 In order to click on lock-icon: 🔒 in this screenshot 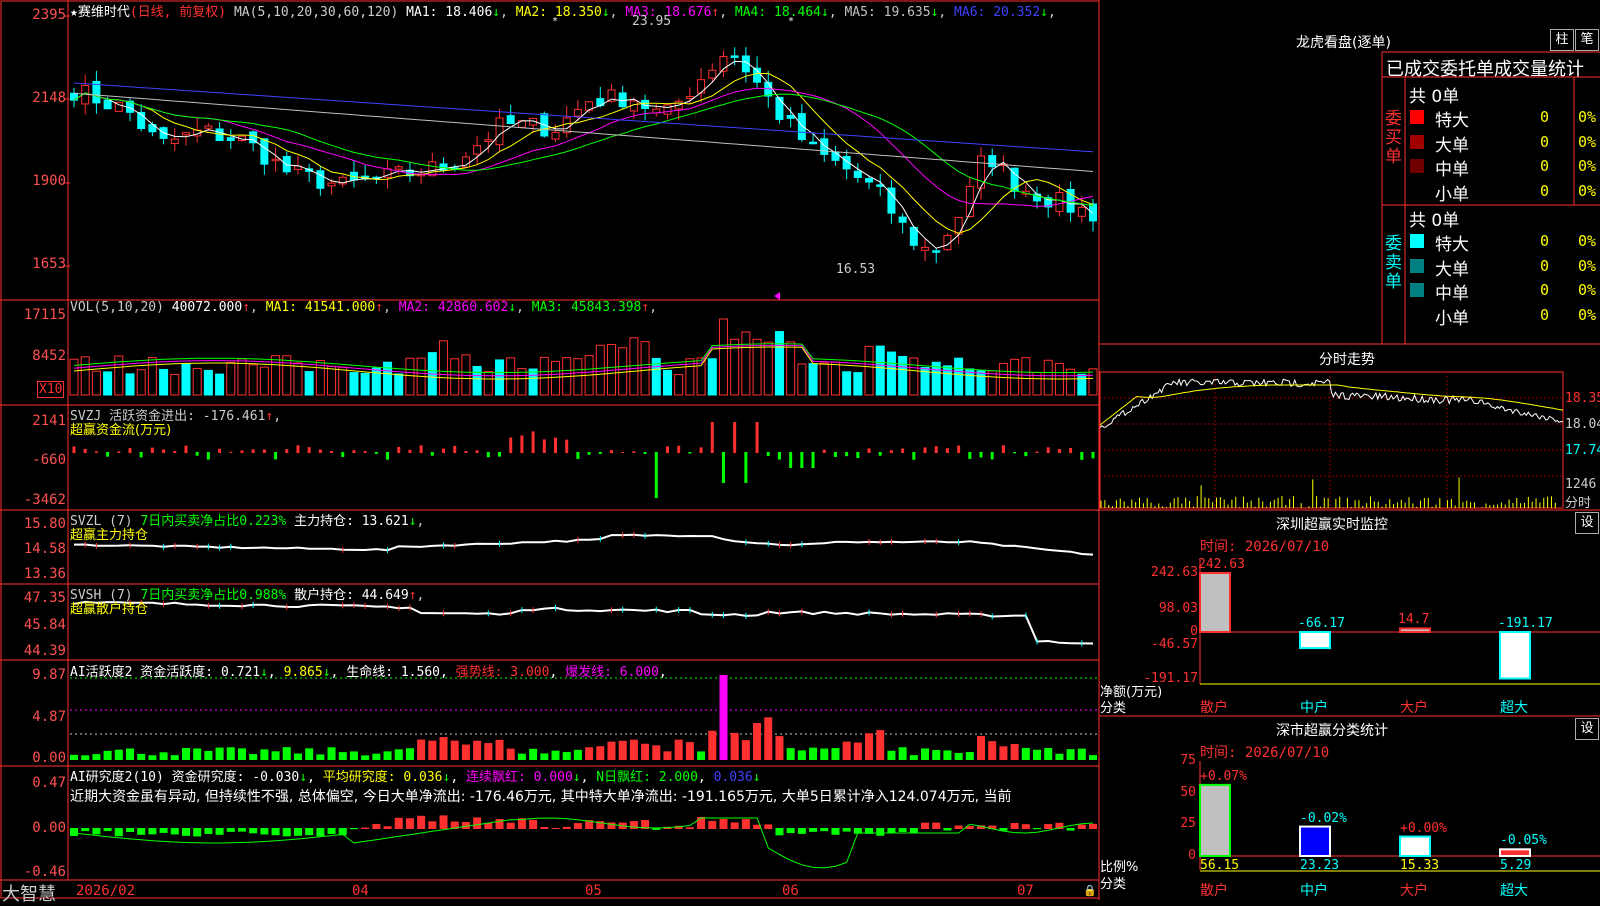, I will do `click(1090, 890)`.